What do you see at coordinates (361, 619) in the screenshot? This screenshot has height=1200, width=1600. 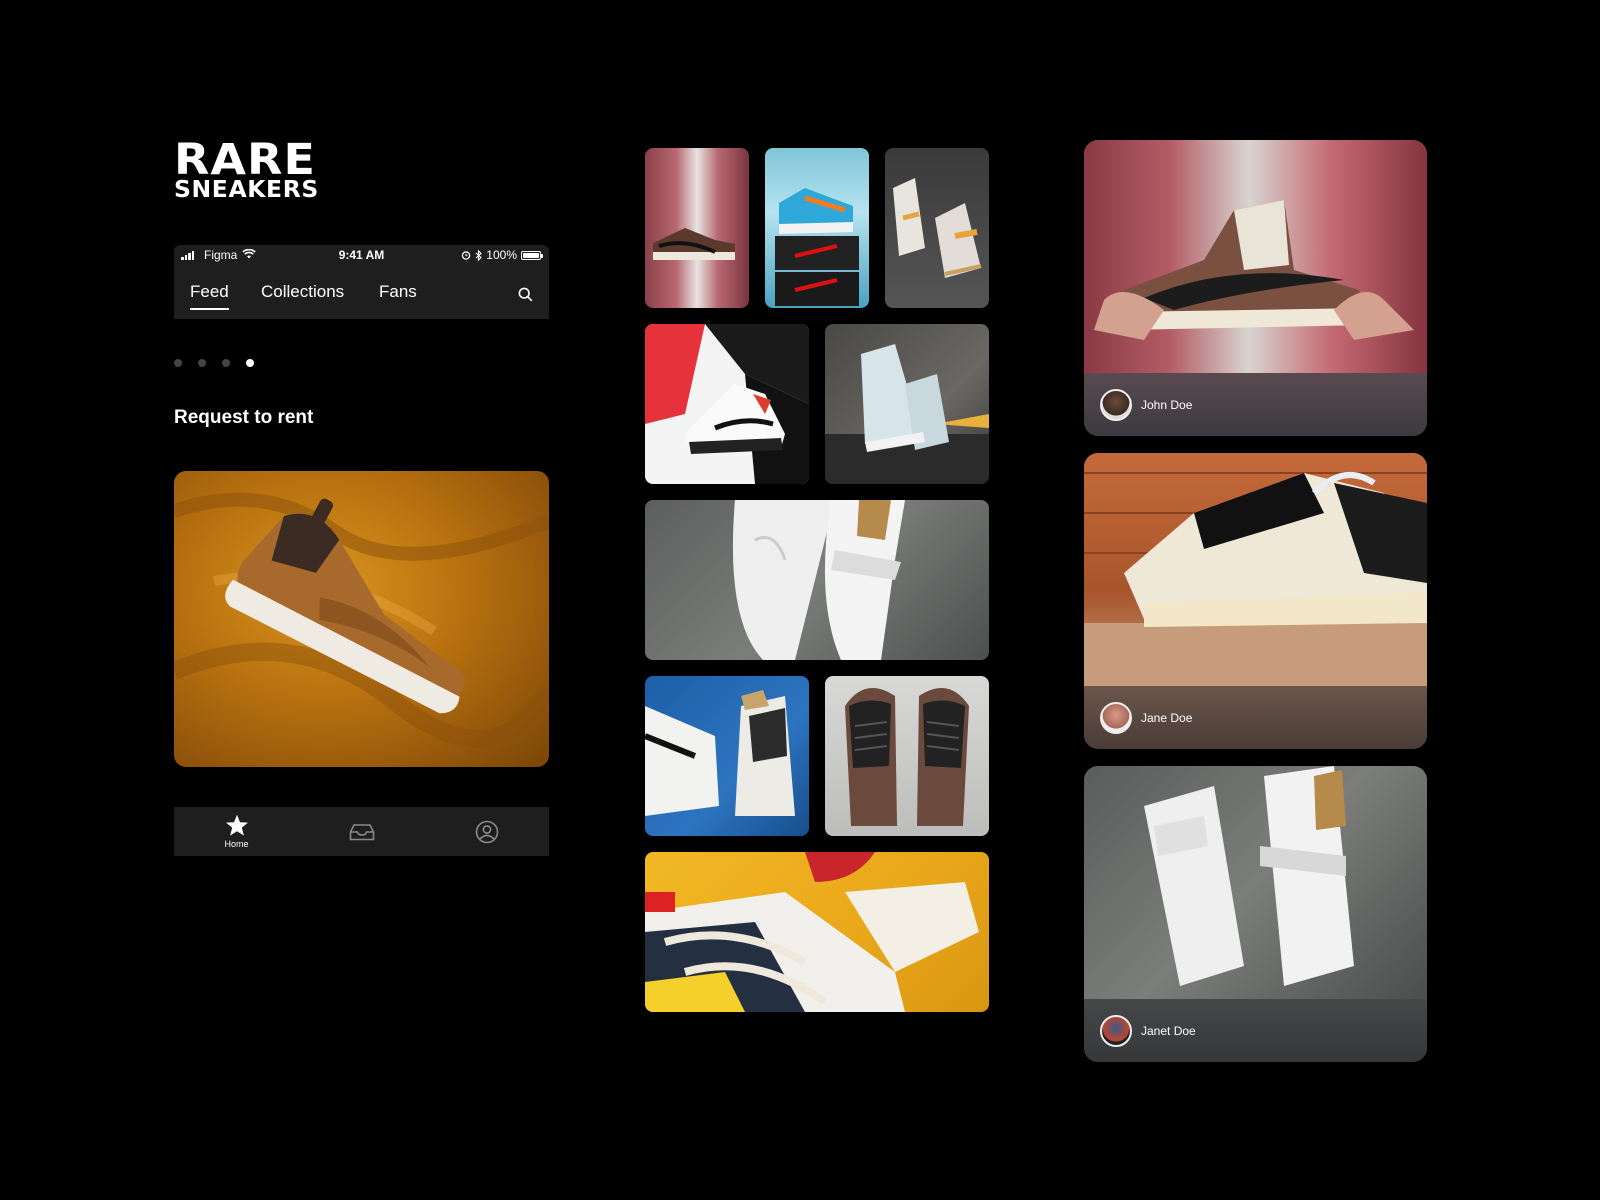 I see `featured-sneaker-image` at bounding box center [361, 619].